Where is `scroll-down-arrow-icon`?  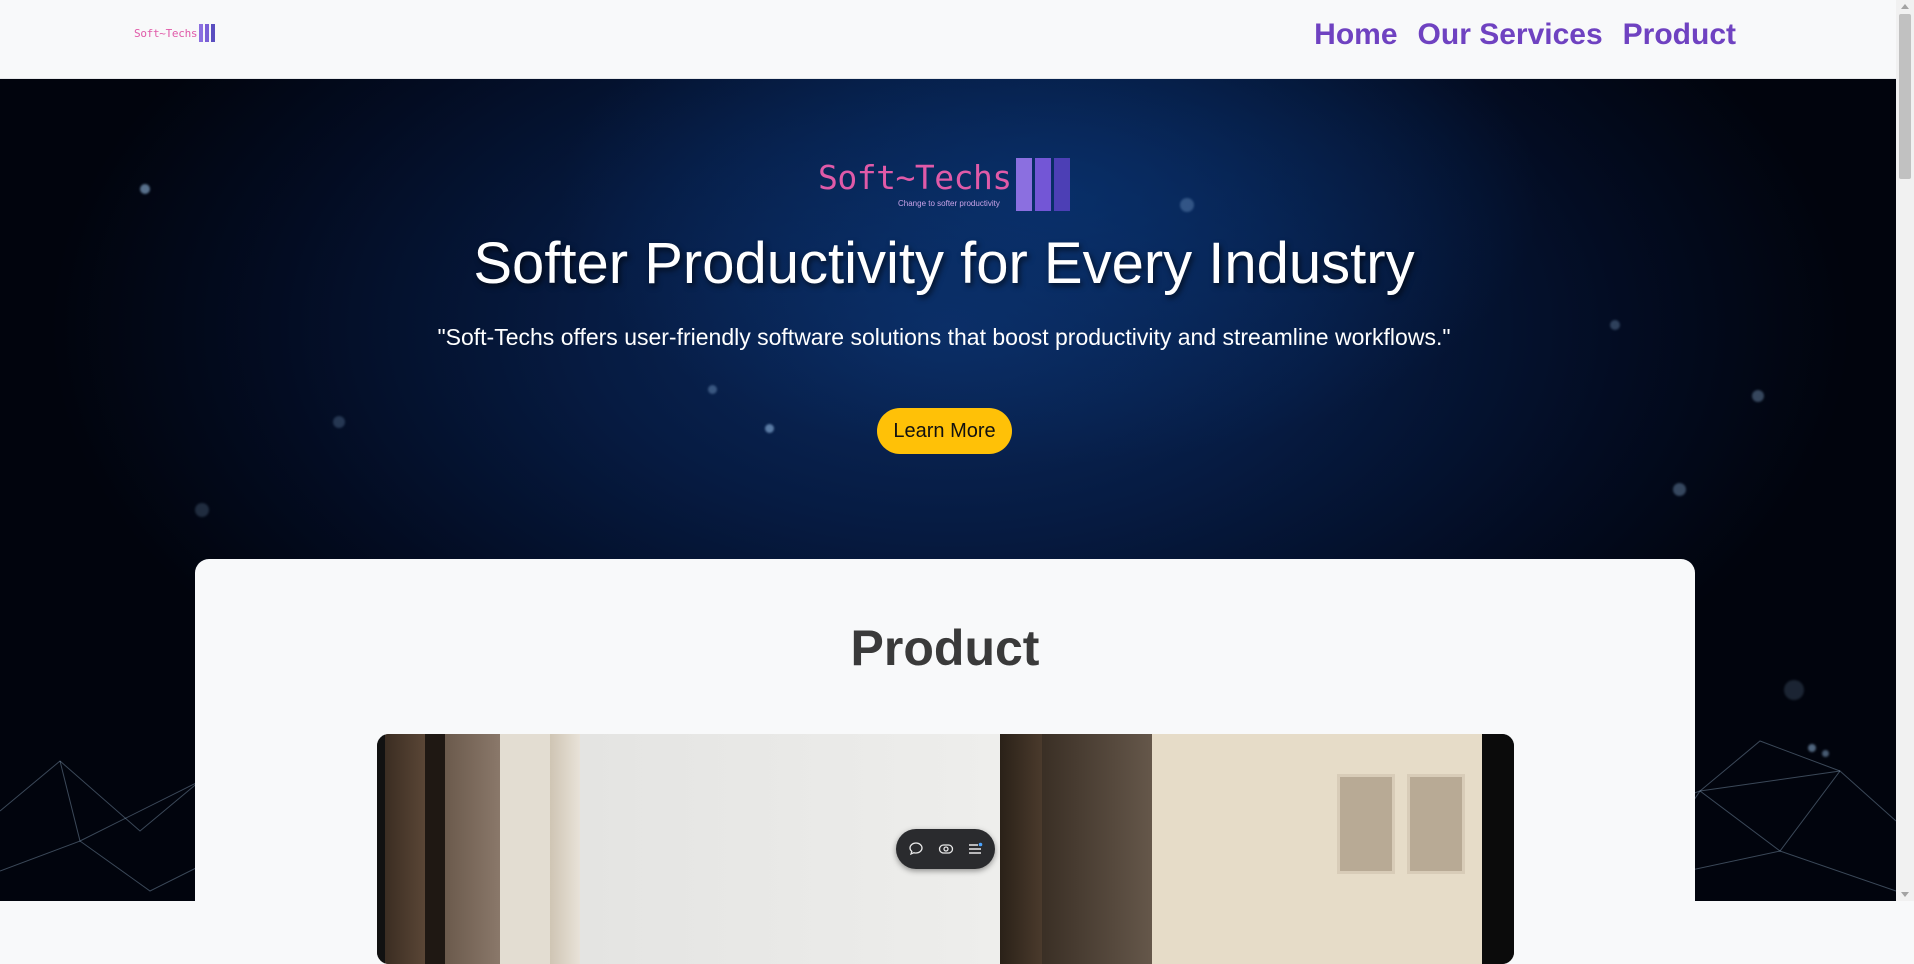 scroll-down-arrow-icon is located at coordinates (1905, 894).